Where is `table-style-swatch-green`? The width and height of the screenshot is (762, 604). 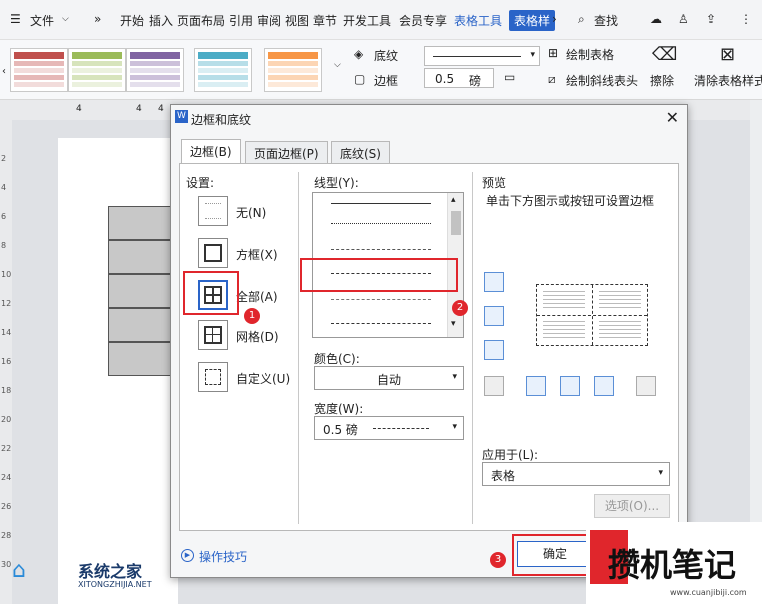 table-style-swatch-green is located at coordinates (97, 70).